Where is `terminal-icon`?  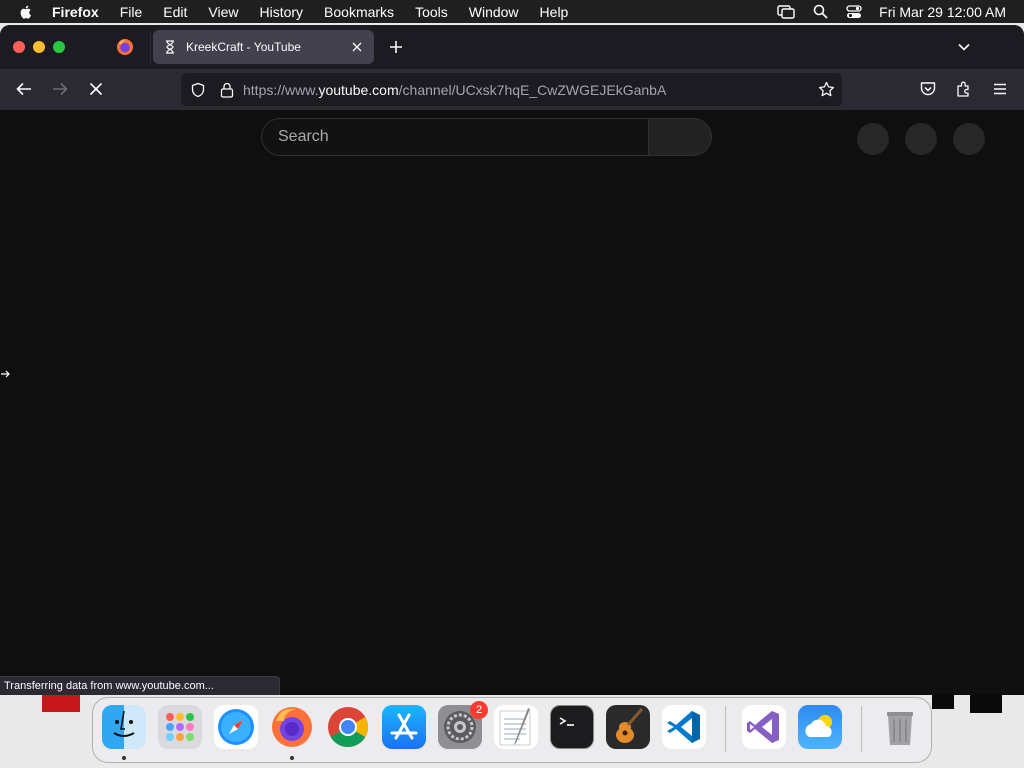 terminal-icon is located at coordinates (572, 727).